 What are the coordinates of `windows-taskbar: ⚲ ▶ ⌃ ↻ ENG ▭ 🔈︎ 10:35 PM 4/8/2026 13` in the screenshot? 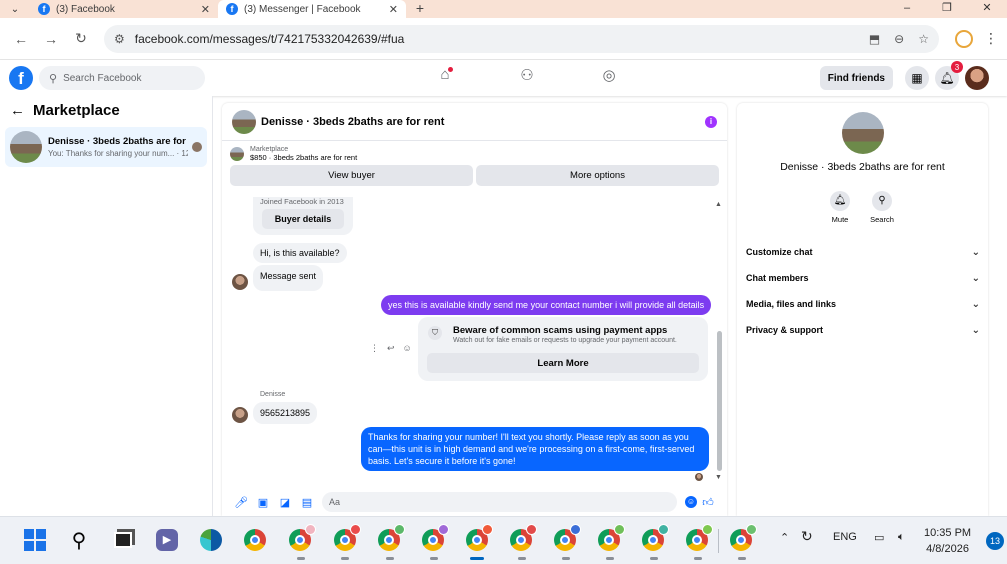 It's located at (503, 540).